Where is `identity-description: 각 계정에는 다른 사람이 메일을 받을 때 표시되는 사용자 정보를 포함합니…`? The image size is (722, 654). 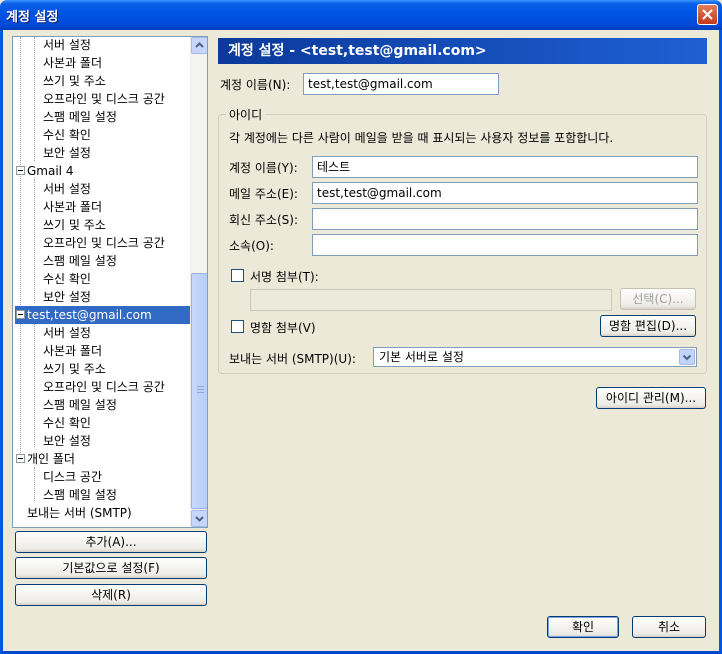
identity-description: 각 계정에는 다른 사람이 메일을 받을 때 표시되는 사용자 정보를 포함합니… is located at coordinates (421, 138).